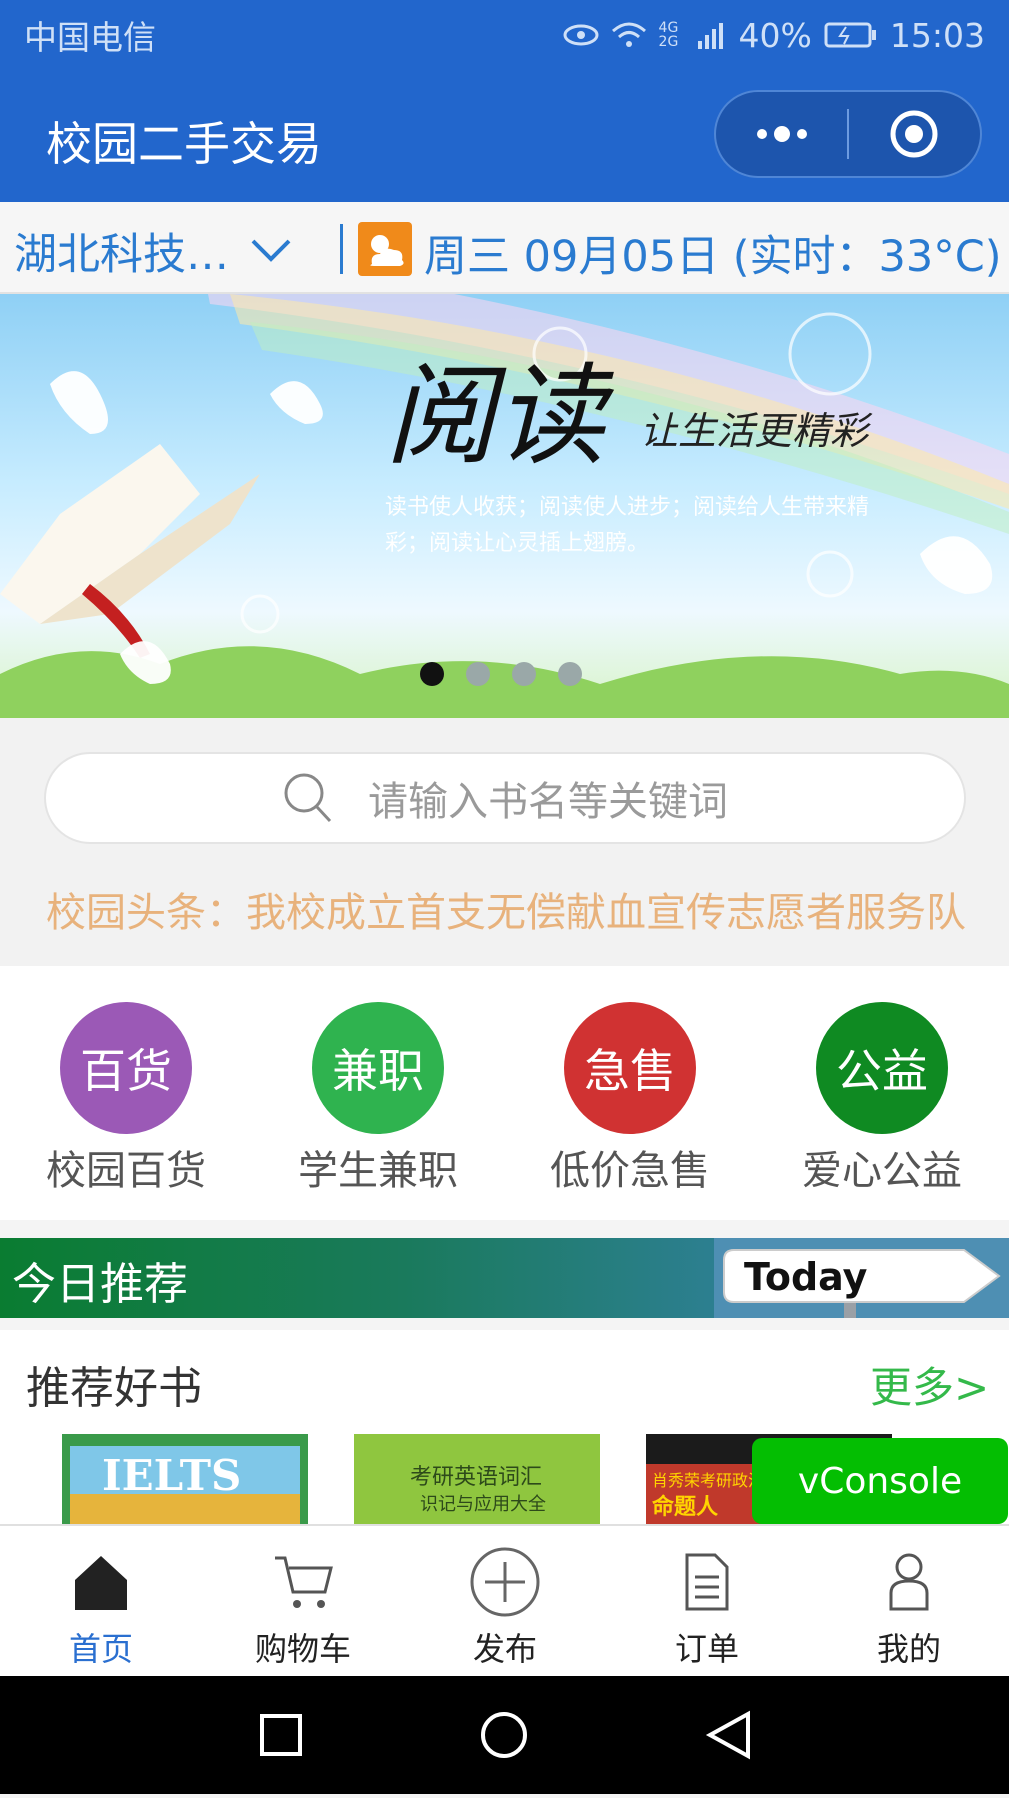 The image size is (1009, 1798). I want to click on eye-icon, so click(581, 35).